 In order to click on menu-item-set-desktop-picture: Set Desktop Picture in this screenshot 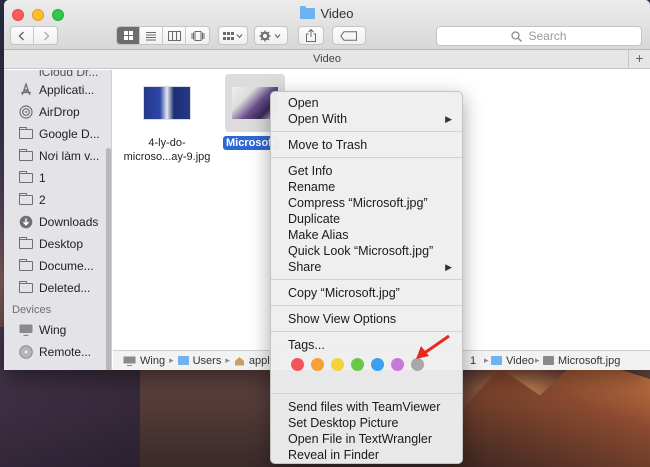, I will do `click(366, 423)`.